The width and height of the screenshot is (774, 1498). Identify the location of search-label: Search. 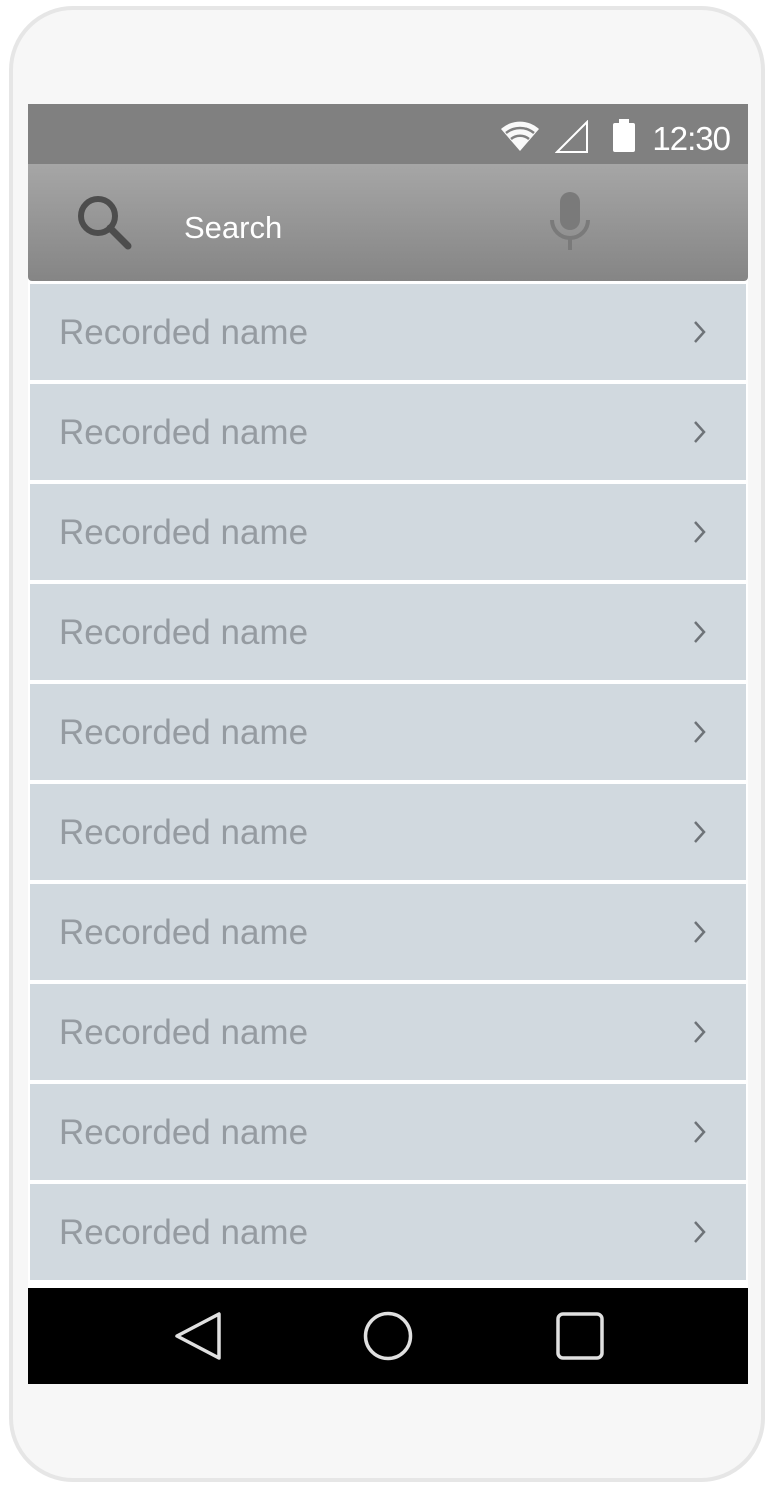
(233, 228).